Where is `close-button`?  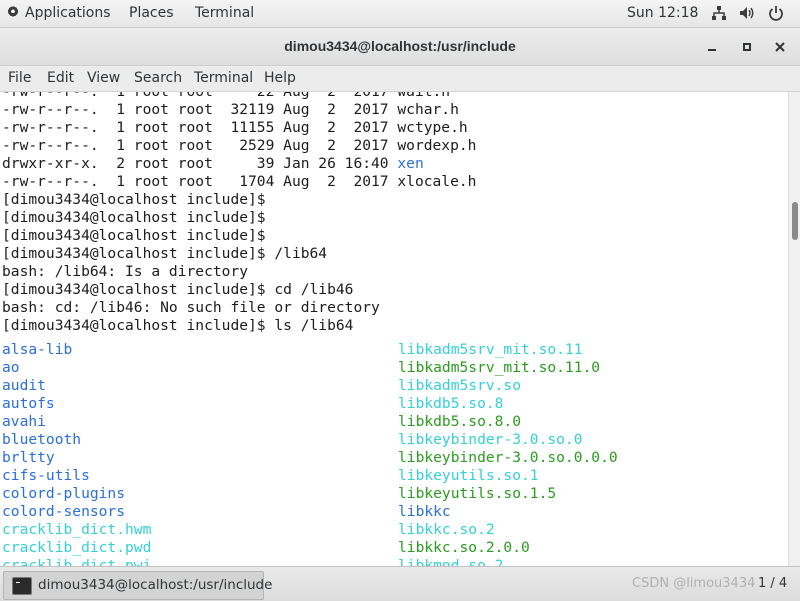
close-button is located at coordinates (780, 47).